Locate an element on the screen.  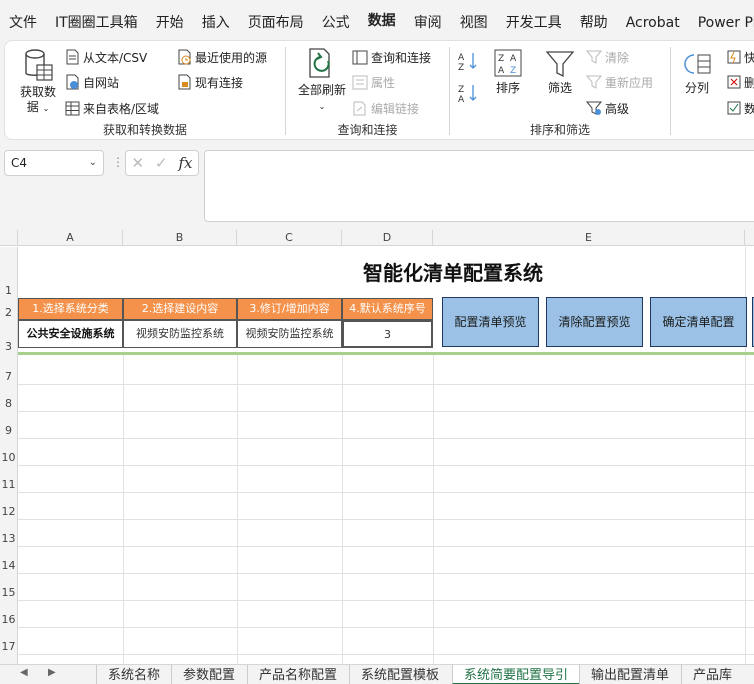
row-header: 14 is located at coordinates (9, 559).